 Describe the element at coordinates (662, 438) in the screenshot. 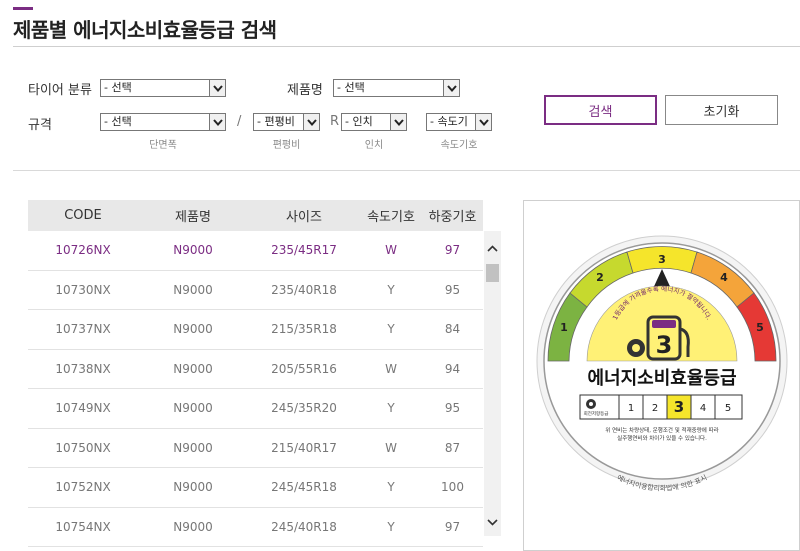

I see `label-note-line2: 실주행연비와 차이가 있을 수 있습니다.` at that location.